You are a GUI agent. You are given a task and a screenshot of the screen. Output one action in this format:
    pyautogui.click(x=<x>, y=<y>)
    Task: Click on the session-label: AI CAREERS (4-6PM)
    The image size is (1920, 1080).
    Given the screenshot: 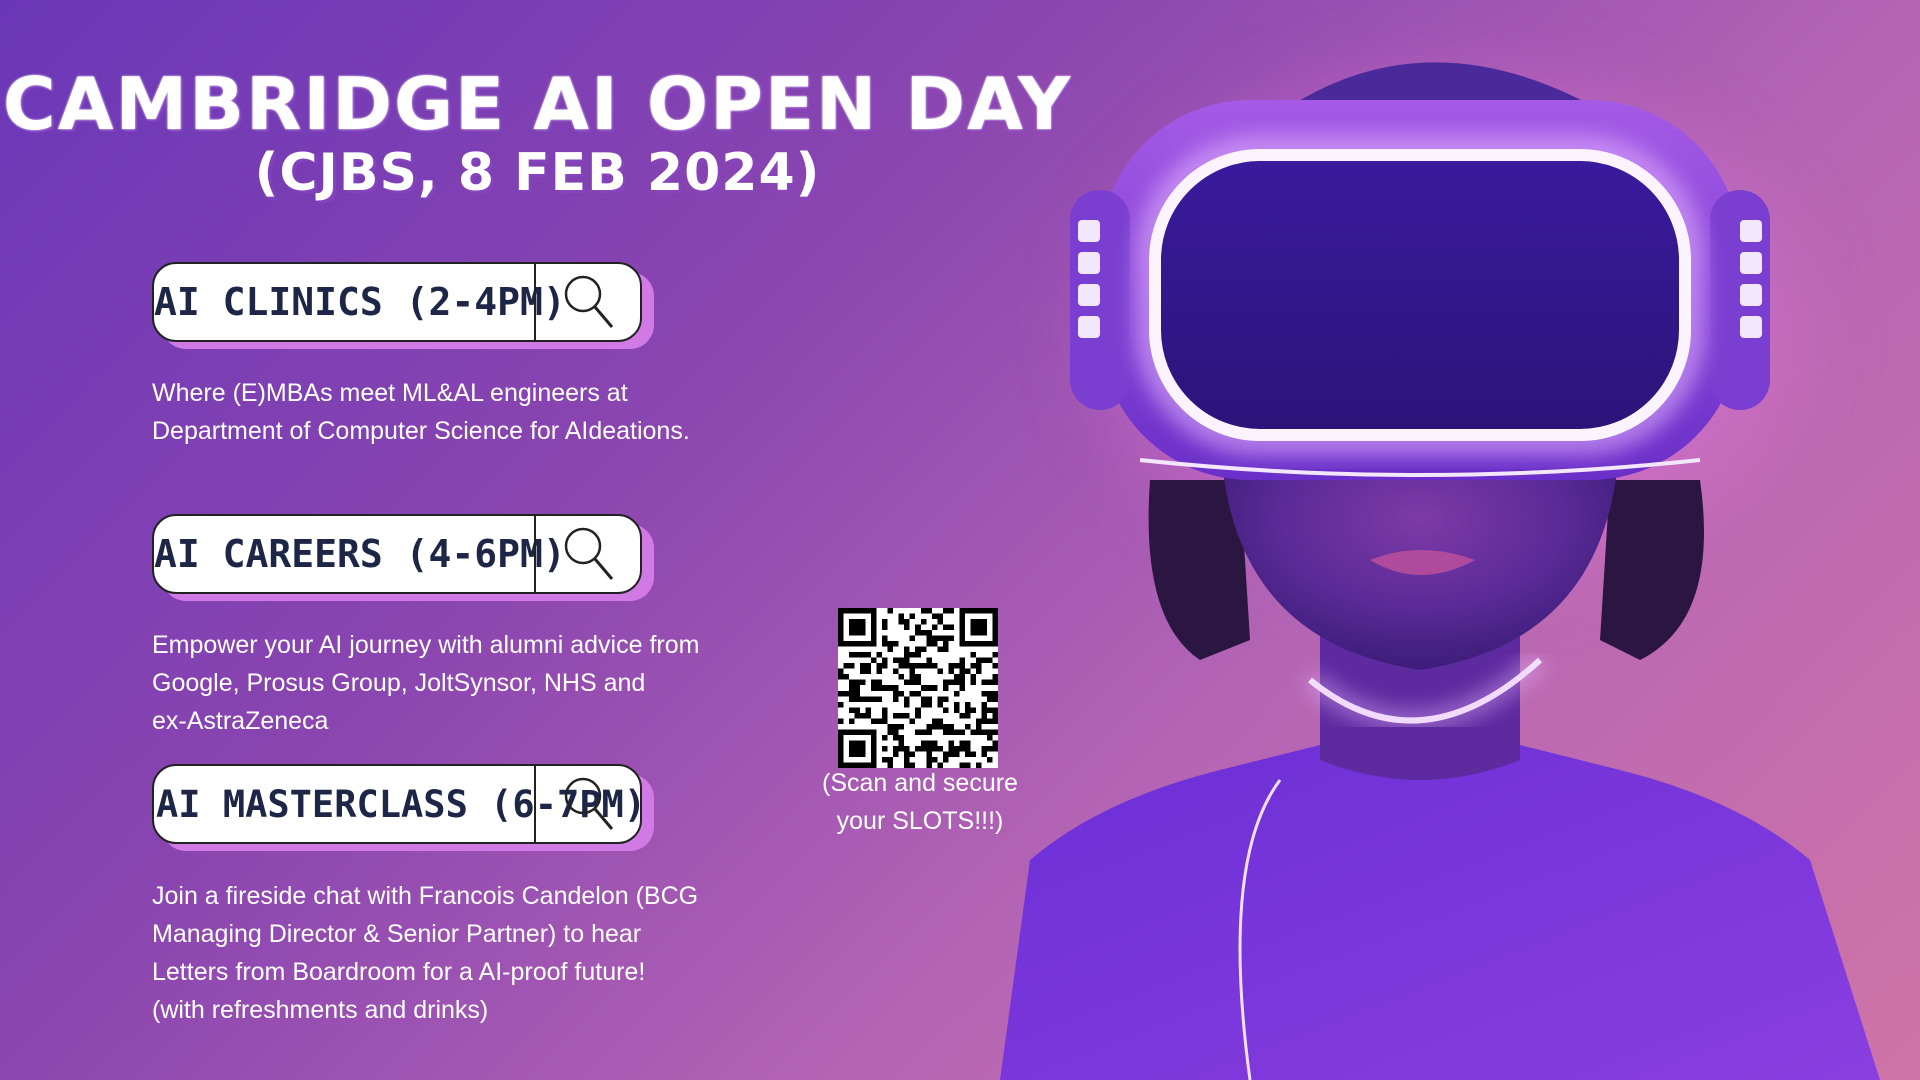 What is the action you would take?
    pyautogui.click(x=360, y=554)
    